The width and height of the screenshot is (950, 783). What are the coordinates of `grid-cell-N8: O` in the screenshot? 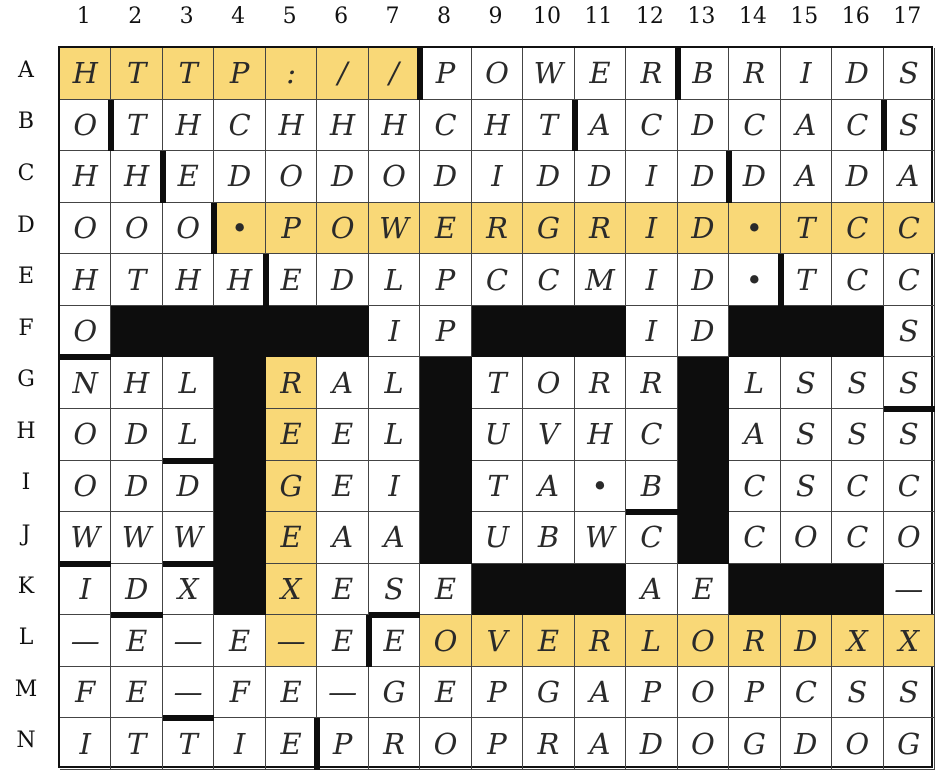 It's located at (446, 744).